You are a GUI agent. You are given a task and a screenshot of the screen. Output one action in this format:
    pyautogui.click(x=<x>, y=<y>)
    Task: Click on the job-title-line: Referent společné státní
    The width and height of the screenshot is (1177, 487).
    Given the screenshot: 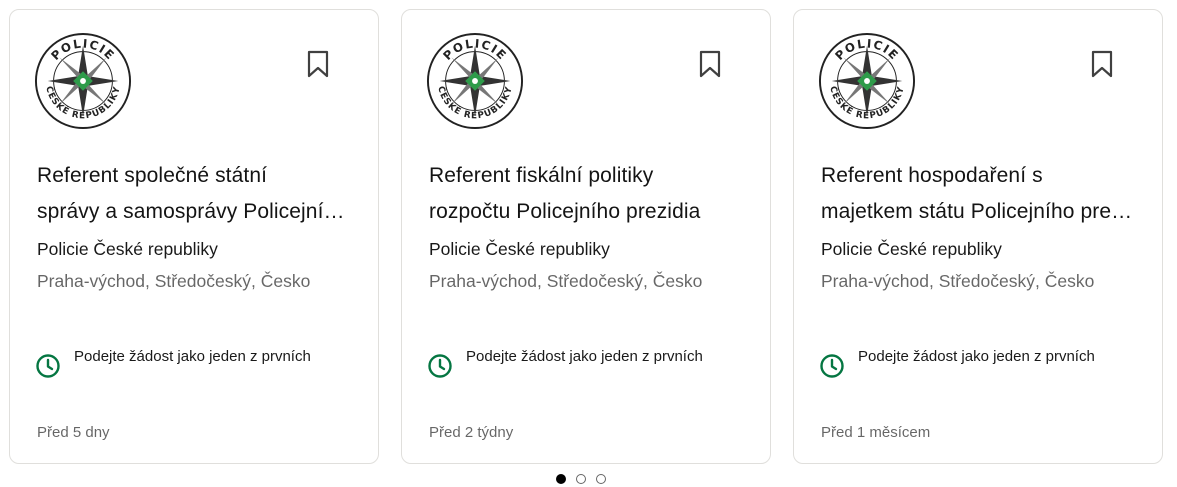 What is the action you would take?
    pyautogui.click(x=152, y=175)
    